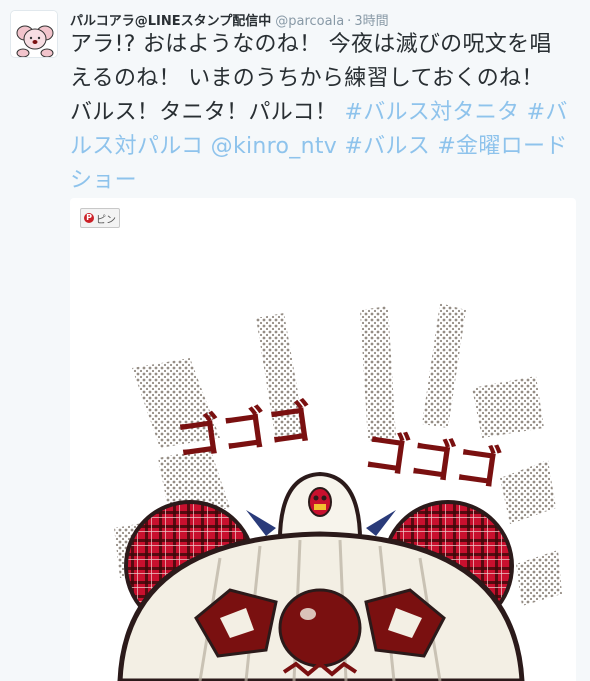  What do you see at coordinates (89, 218) in the screenshot?
I see `pinterest-icon: P` at bounding box center [89, 218].